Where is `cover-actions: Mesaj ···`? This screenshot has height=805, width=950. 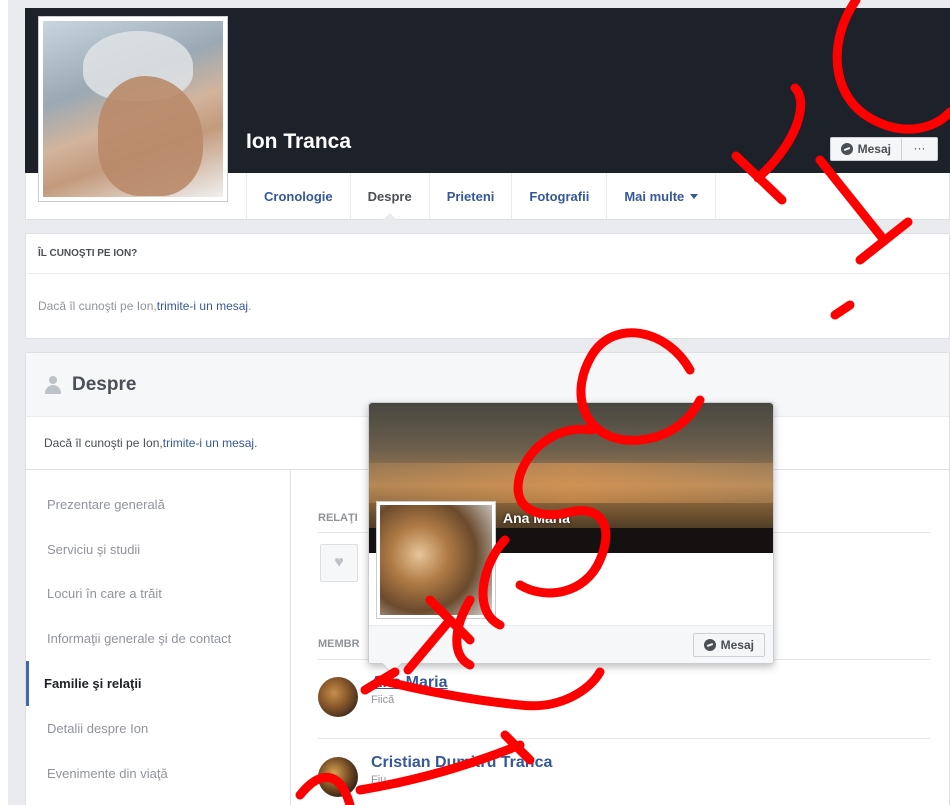
cover-actions: Mesaj ··· is located at coordinates (883, 149).